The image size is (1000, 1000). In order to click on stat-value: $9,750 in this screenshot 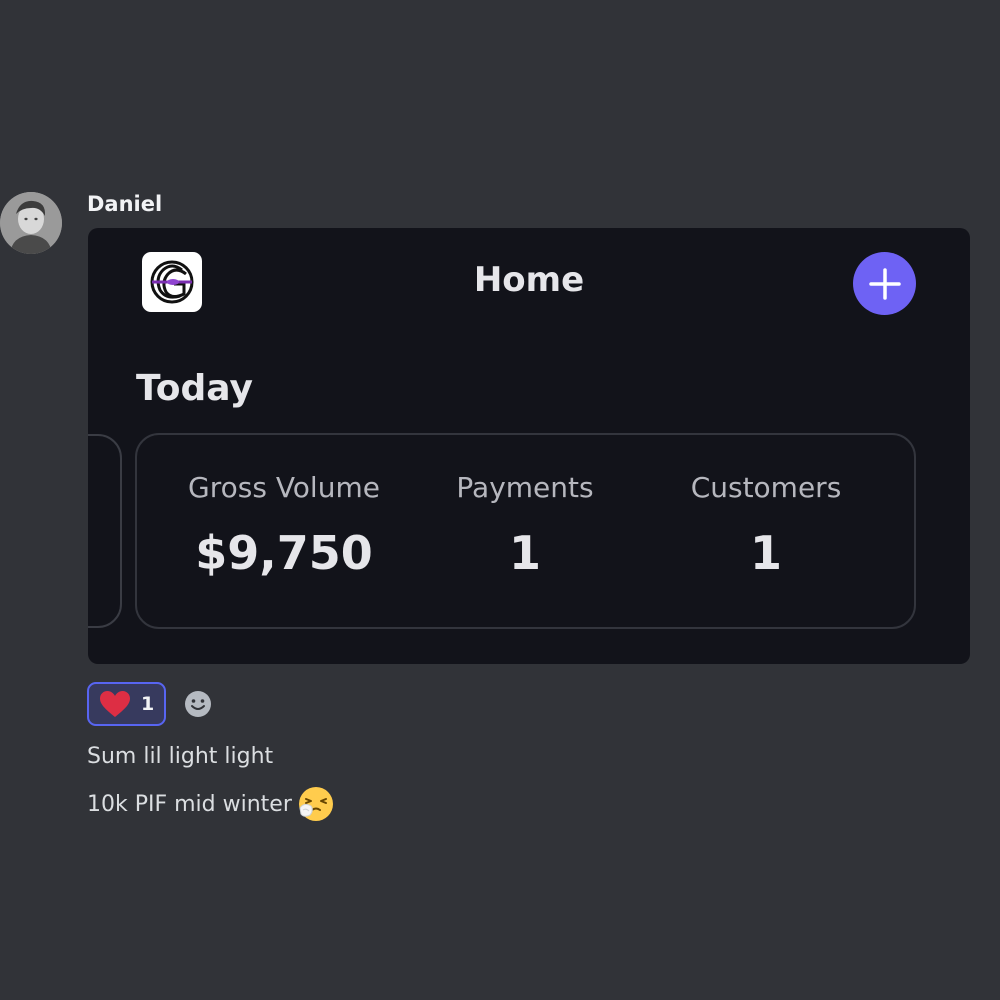, I will do `click(284, 553)`.